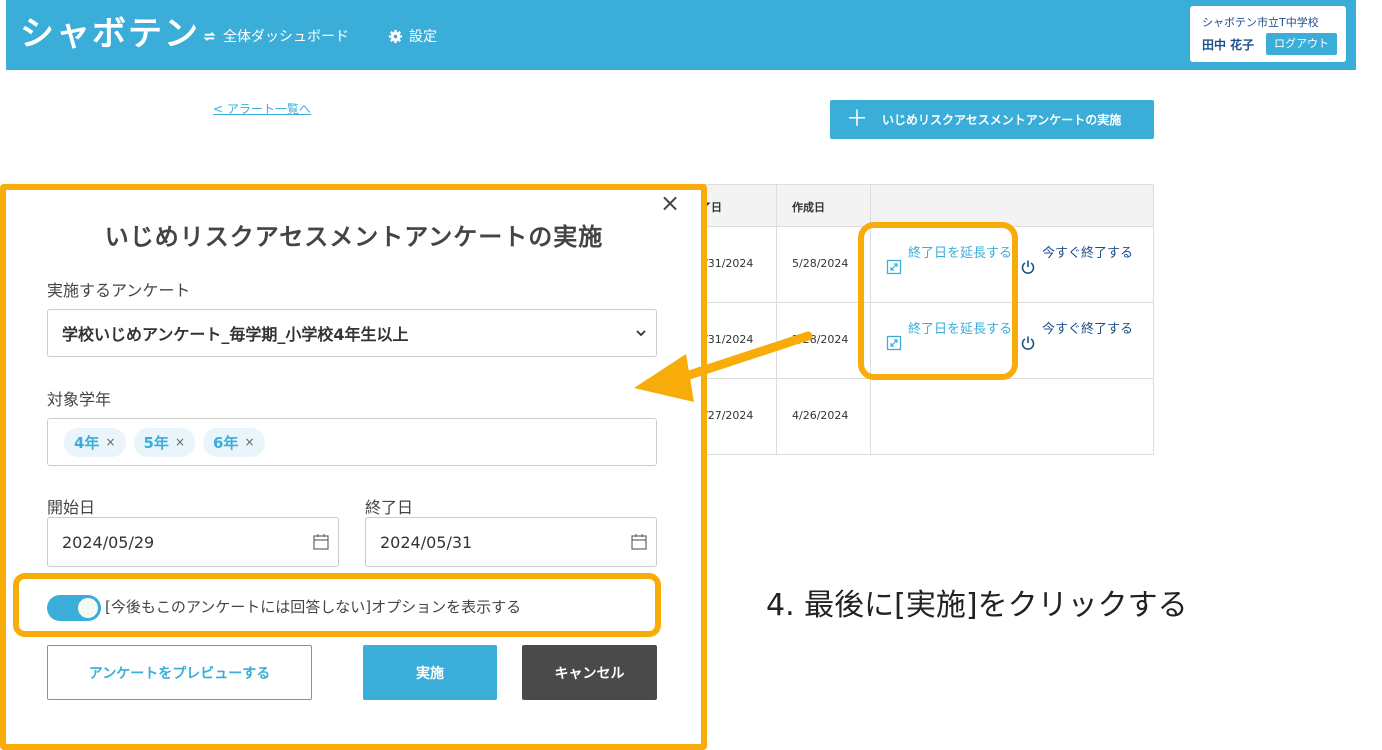 This screenshot has width=1382, height=750. What do you see at coordinates (926, 206) in the screenshot?
I see `table-header: 了日 作成日` at bounding box center [926, 206].